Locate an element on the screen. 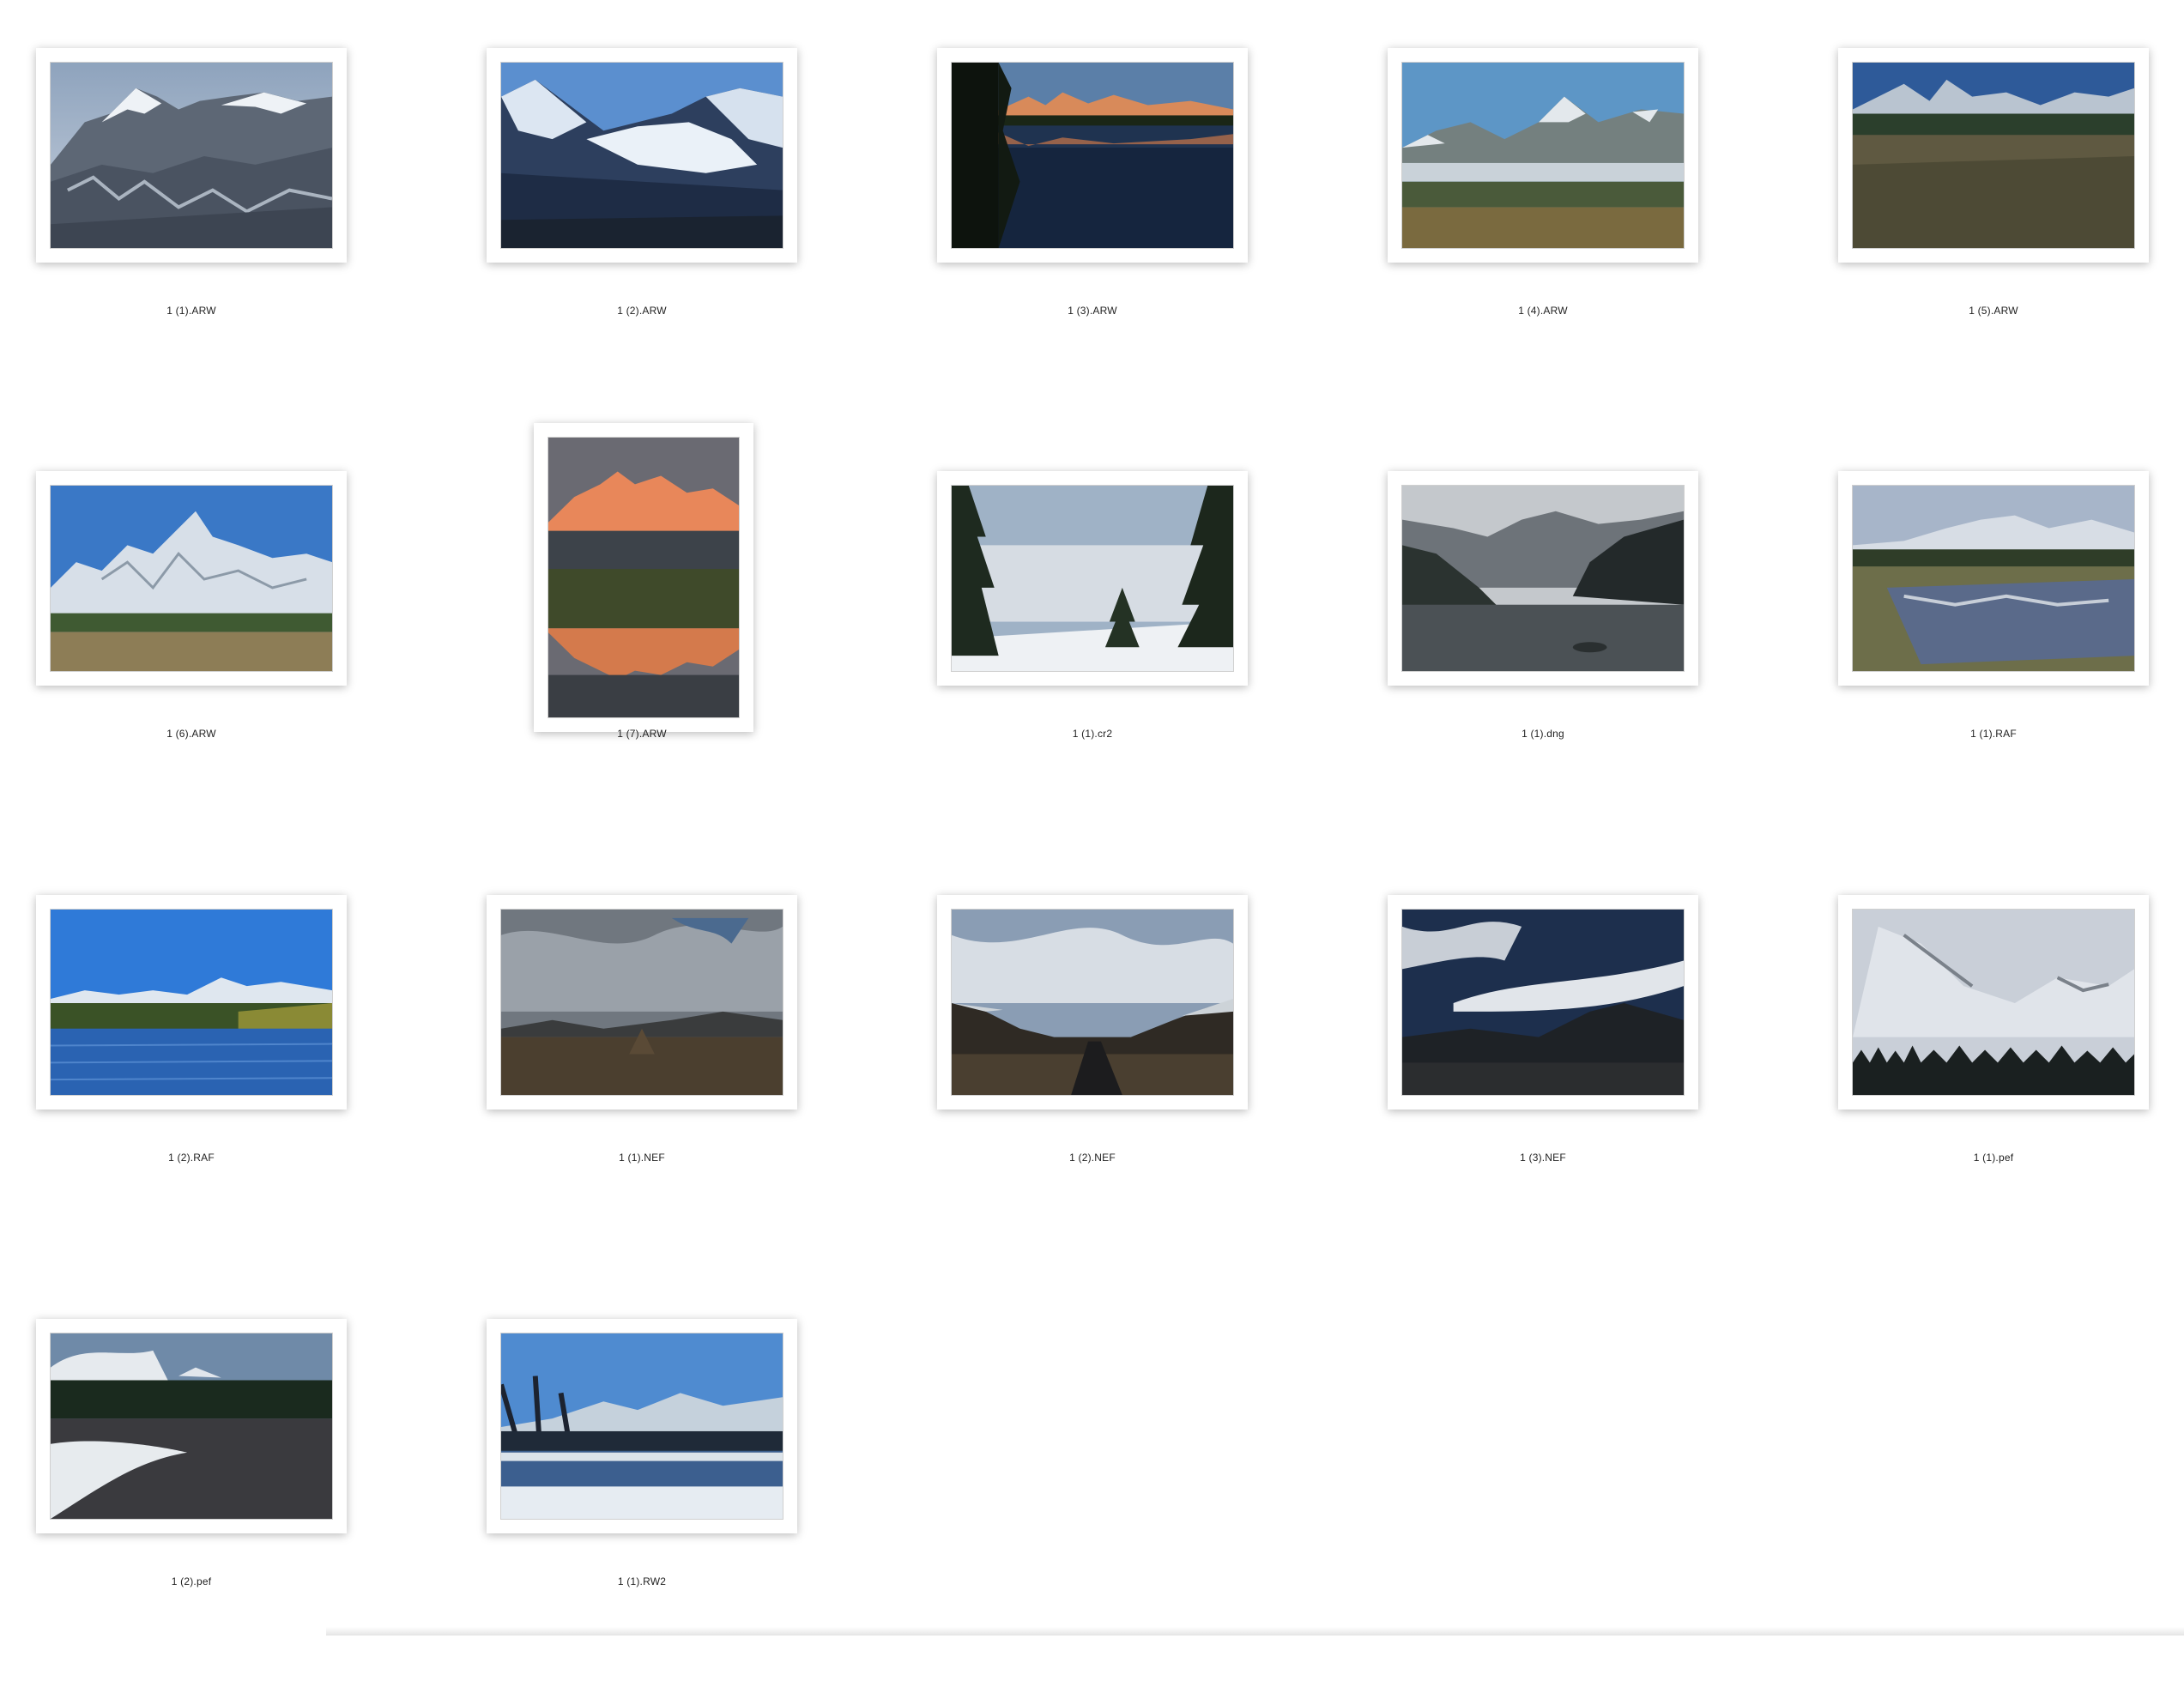 The image size is (2184, 1693). thumbnail-tile: 1 (6).ARW is located at coordinates (223, 634).